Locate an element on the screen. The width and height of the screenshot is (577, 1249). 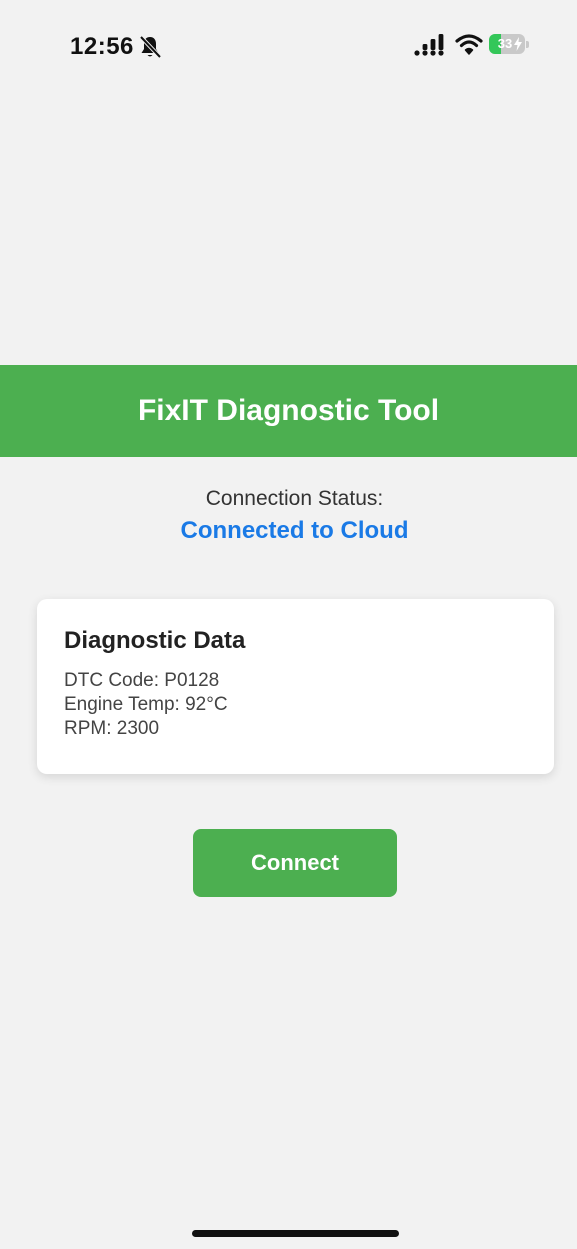
wifi-icon is located at coordinates (469, 44).